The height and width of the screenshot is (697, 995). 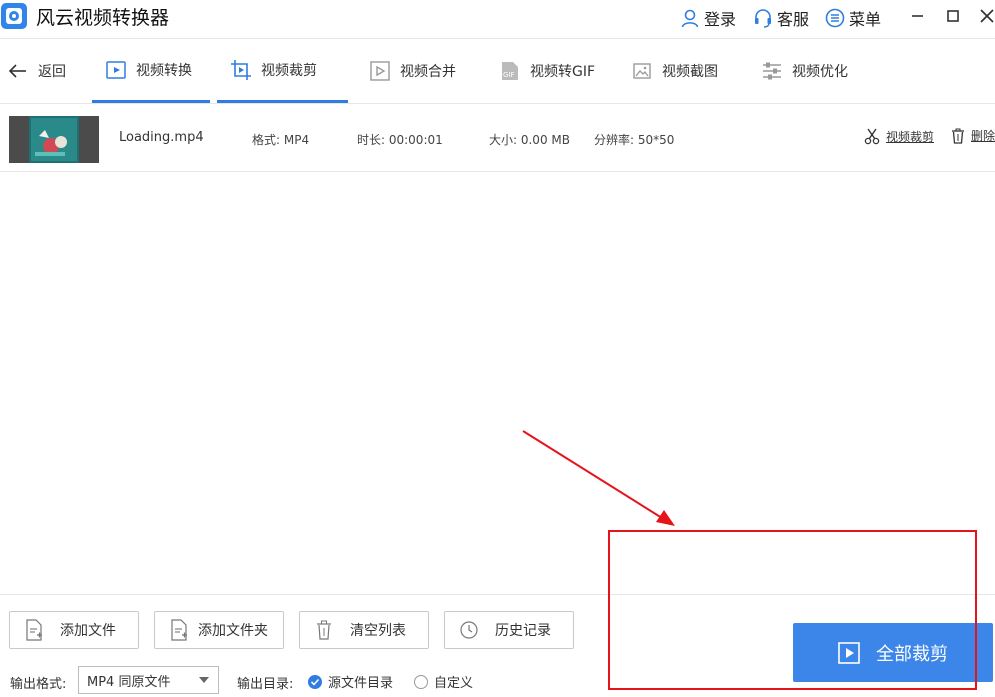 I want to click on add-file-button: 添加文件, so click(x=74, y=630).